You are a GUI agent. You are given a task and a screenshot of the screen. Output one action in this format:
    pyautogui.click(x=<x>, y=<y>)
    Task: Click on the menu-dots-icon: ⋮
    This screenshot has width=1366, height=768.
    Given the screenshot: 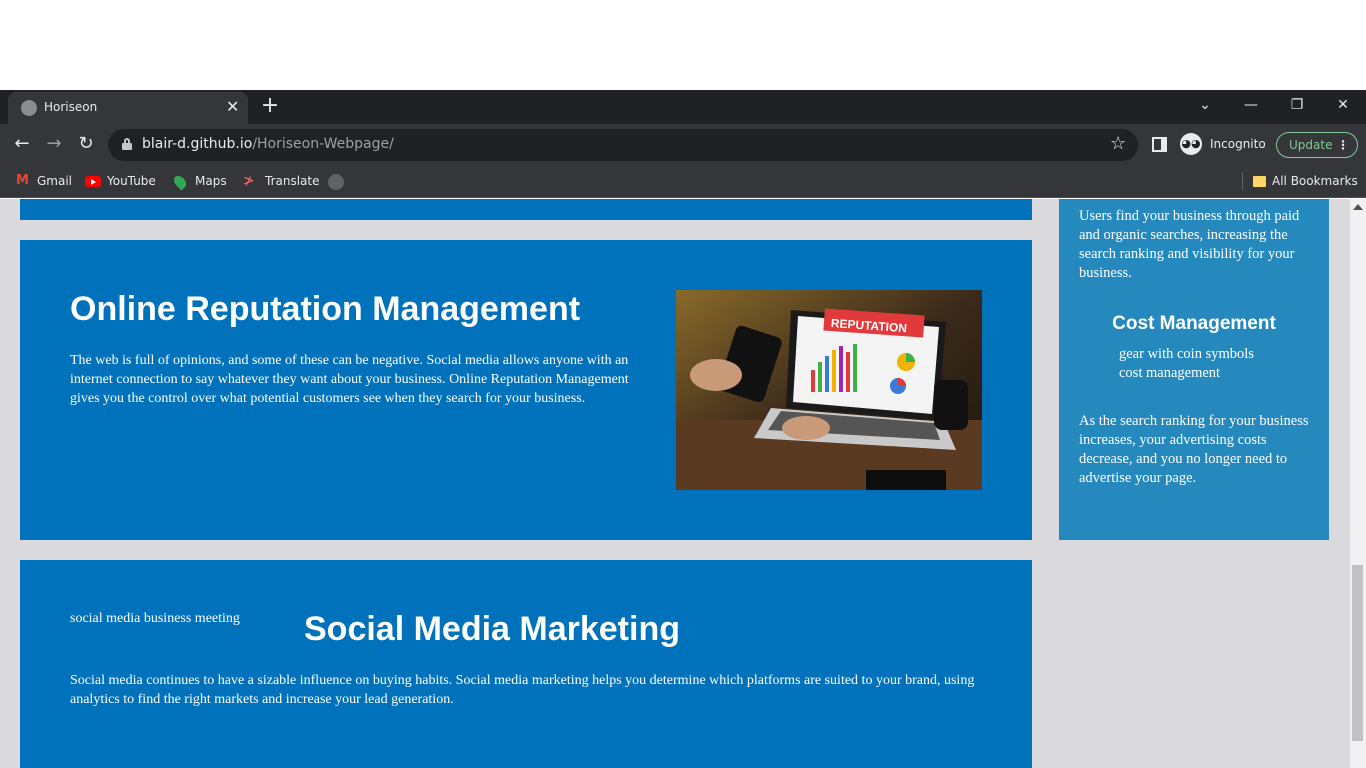 What is the action you would take?
    pyautogui.click(x=1343, y=145)
    